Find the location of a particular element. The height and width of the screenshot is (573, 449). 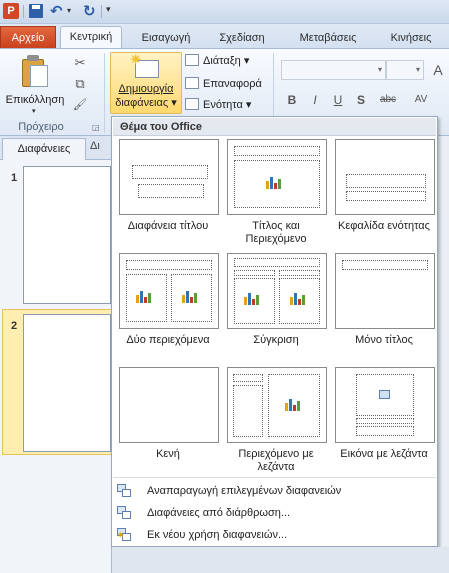

gallery-header: Θέμα του Office is located at coordinates (274, 127).